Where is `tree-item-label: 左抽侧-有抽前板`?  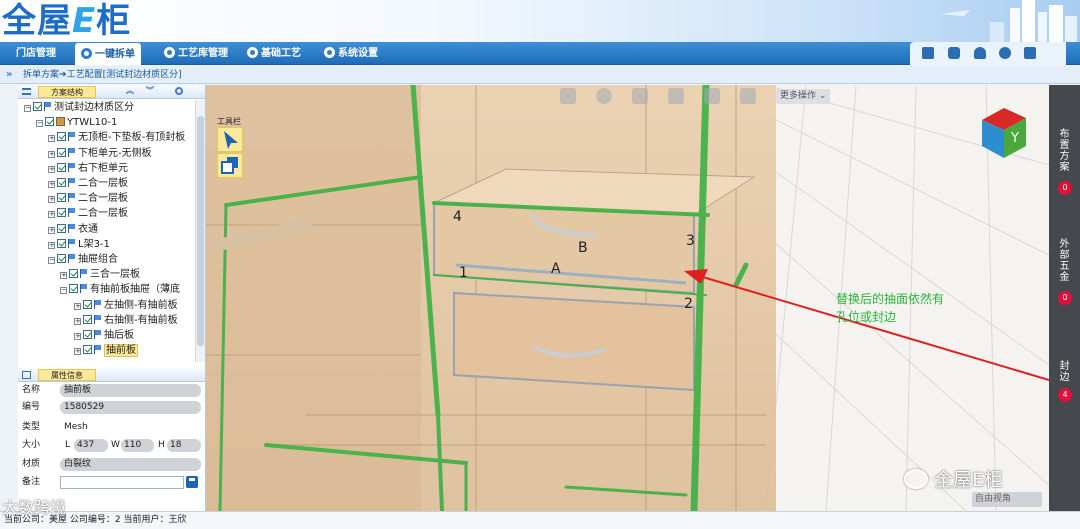 tree-item-label: 左抽侧-有抽前板 is located at coordinates (141, 305).